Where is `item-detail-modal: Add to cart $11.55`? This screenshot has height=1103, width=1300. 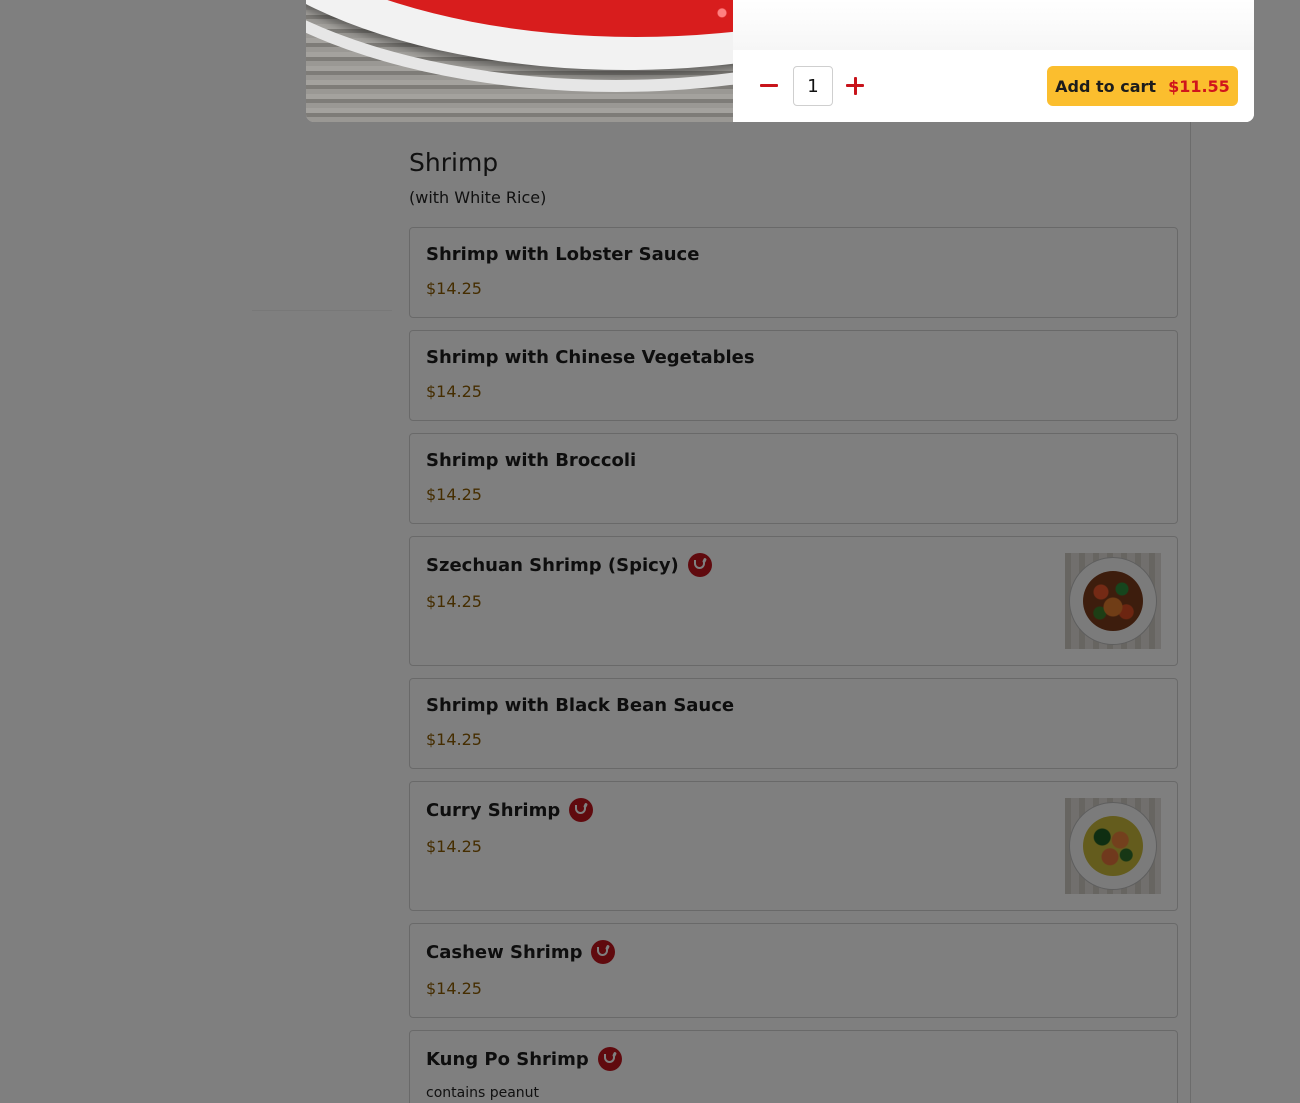 item-detail-modal: Add to cart $11.55 is located at coordinates (780, 61).